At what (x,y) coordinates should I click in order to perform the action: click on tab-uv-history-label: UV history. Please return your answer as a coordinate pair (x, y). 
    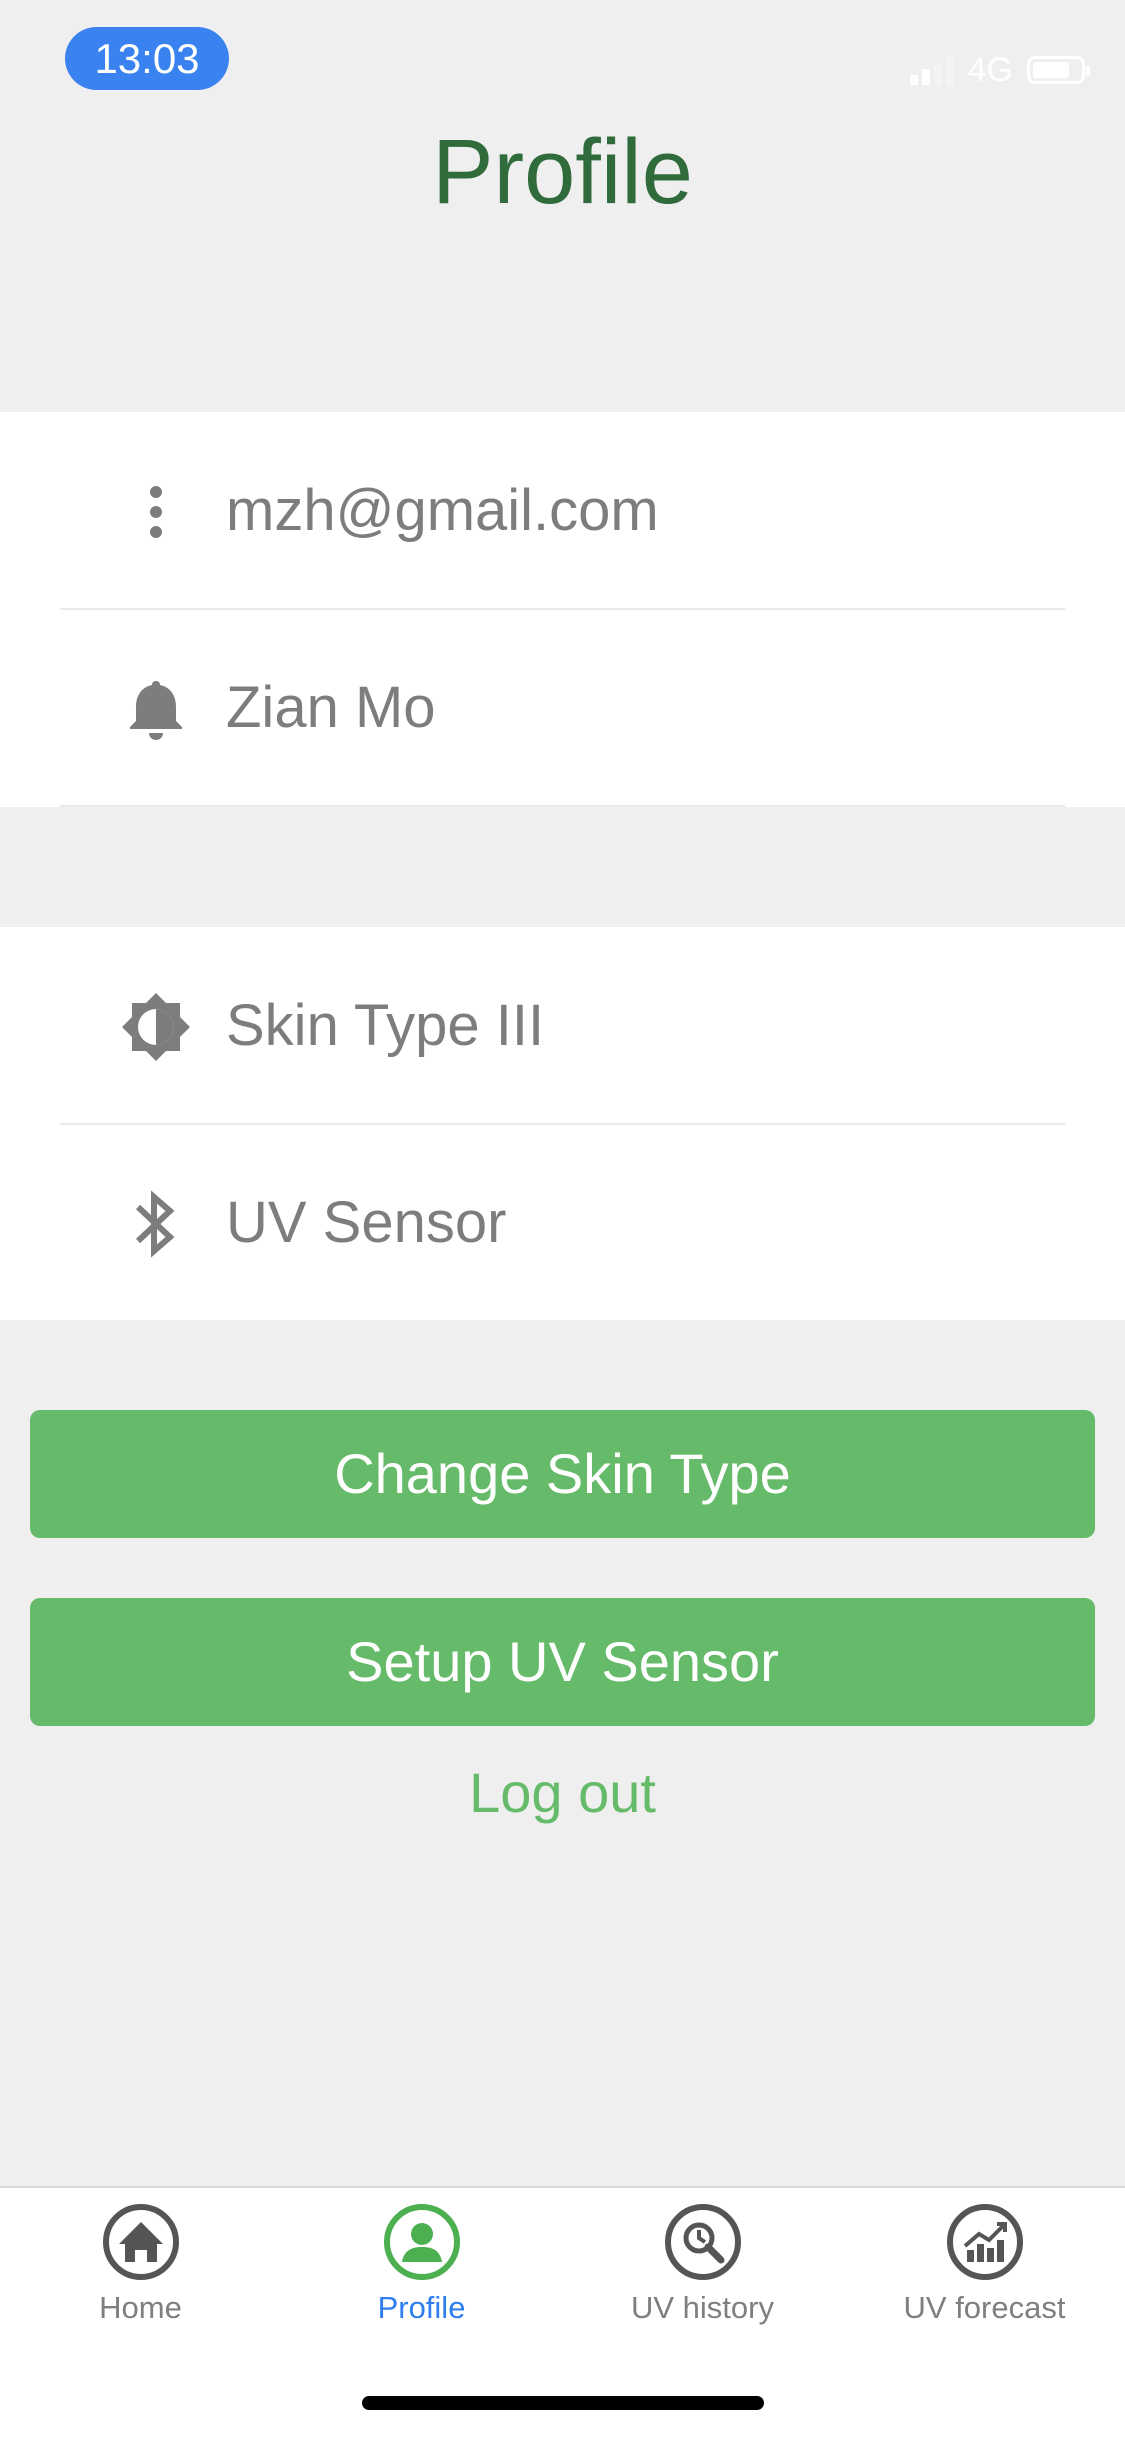
    Looking at the image, I should click on (702, 2307).